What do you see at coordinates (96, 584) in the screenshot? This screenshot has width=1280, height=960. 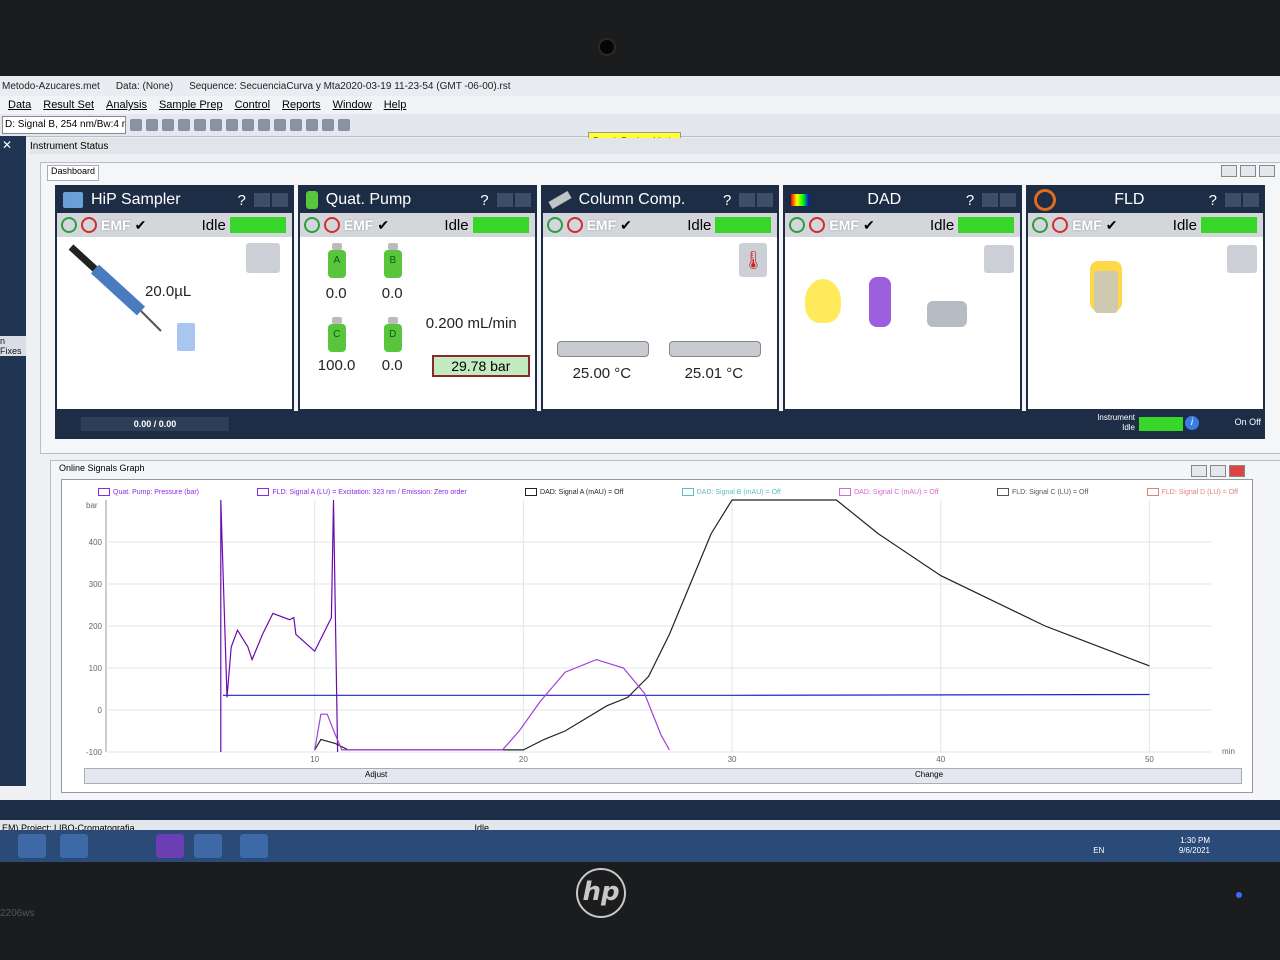 I see `y-tick-label: 300` at bounding box center [96, 584].